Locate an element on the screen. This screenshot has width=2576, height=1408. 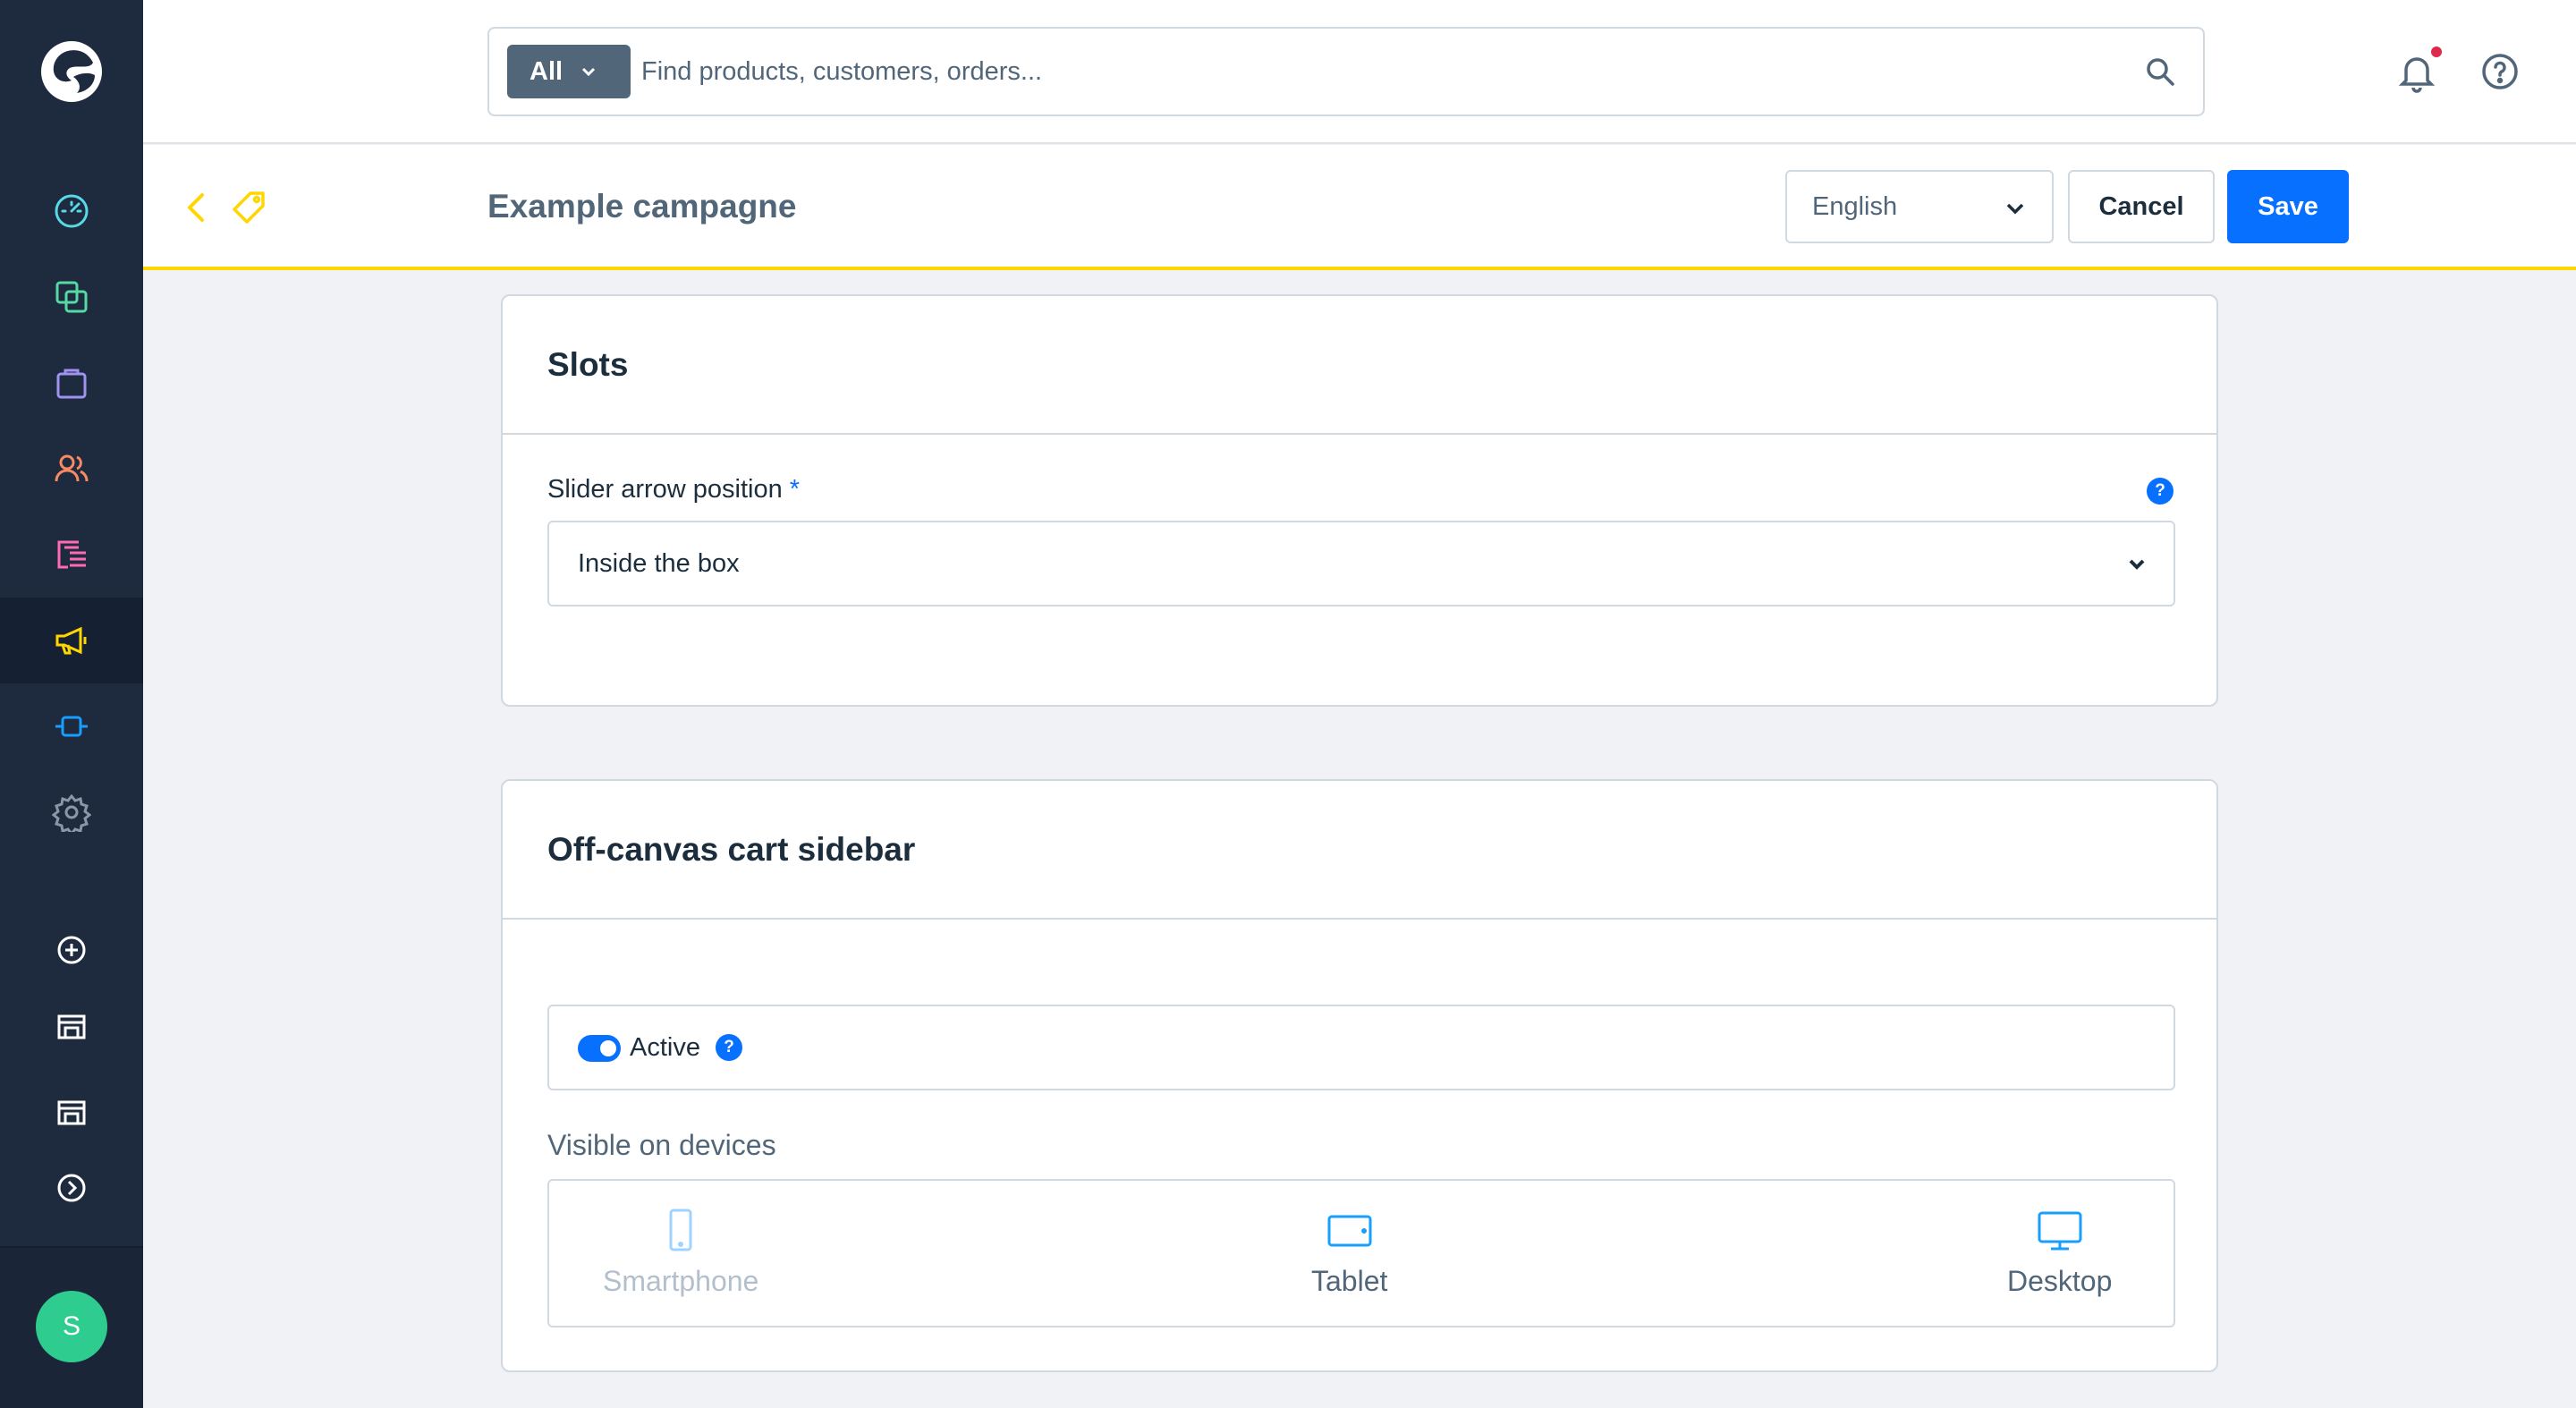
search-type-label: All is located at coordinates (547, 71).